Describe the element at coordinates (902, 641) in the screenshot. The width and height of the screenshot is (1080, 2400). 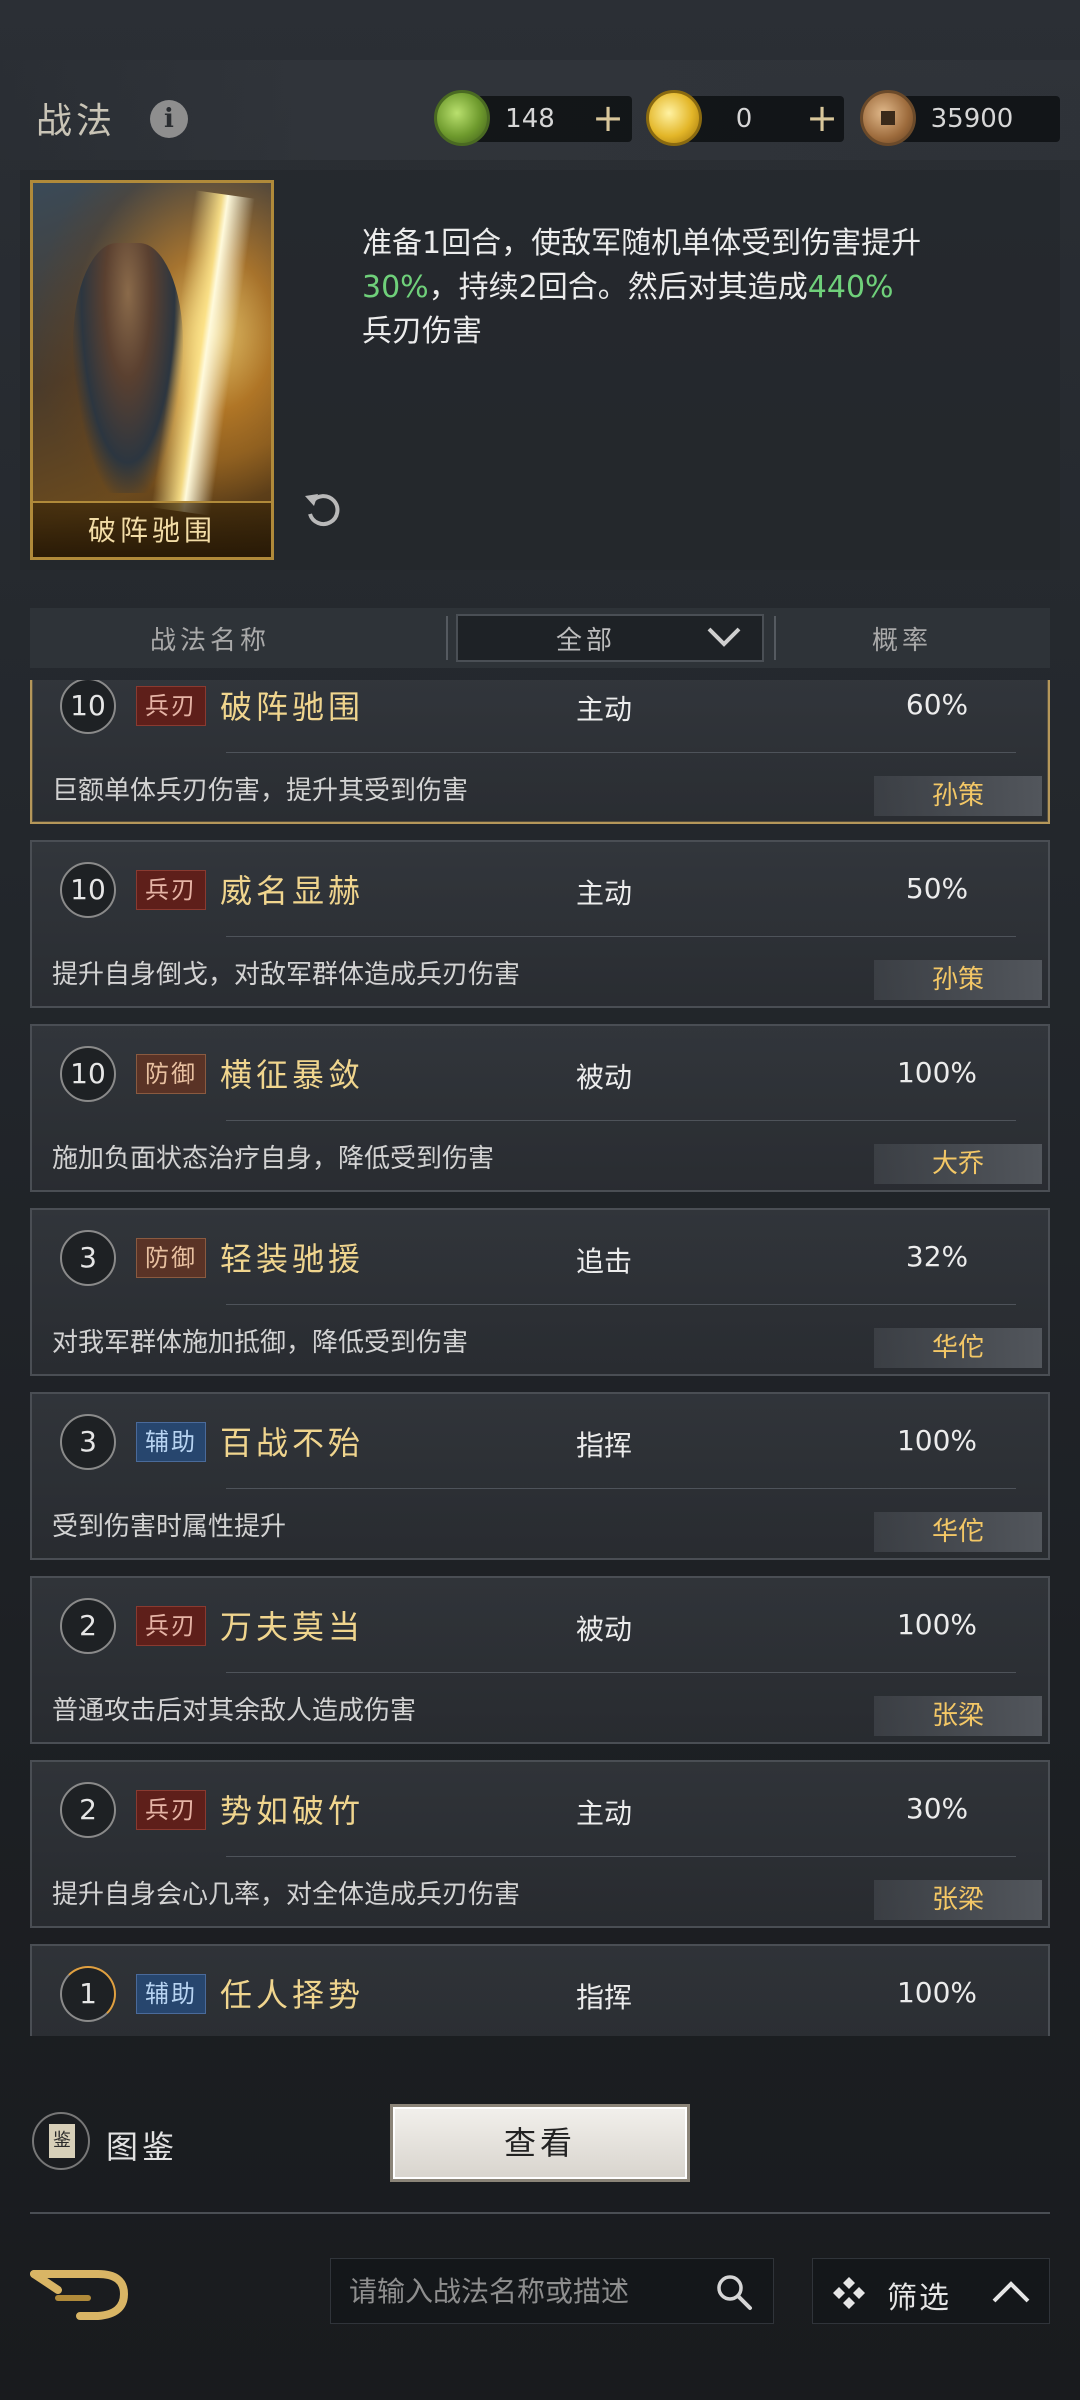
I see `column-rate: 概率` at that location.